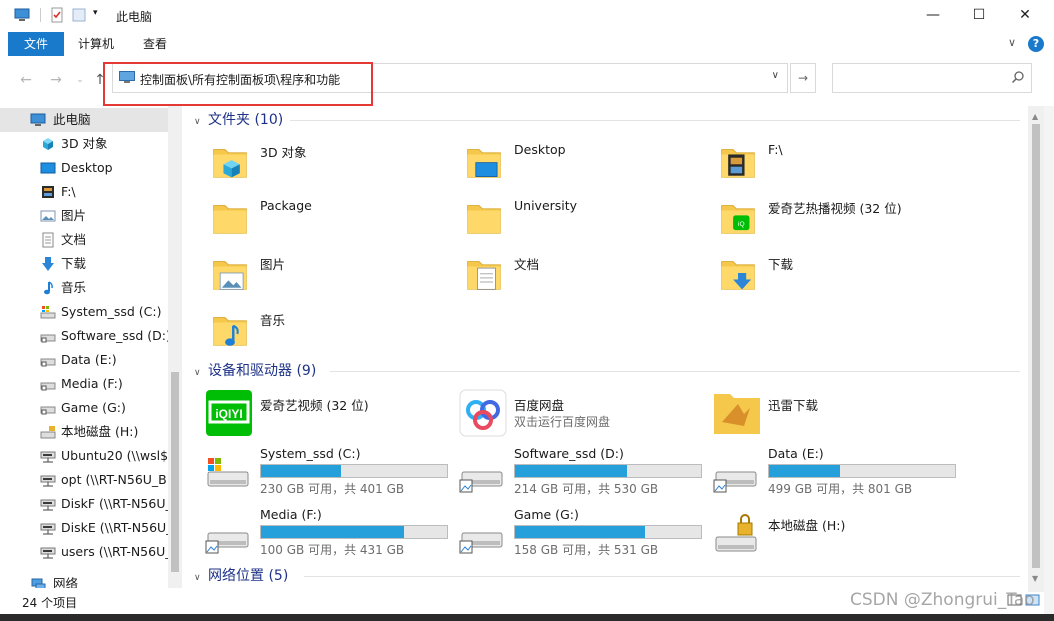  I want to click on sidebar-item: 图片, so click(84, 216).